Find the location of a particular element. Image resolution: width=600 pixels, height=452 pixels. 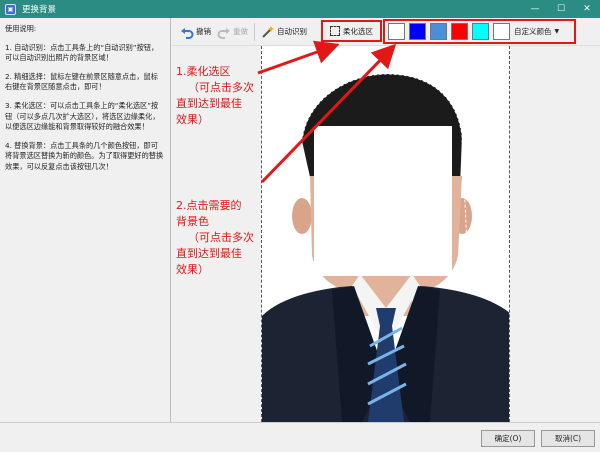

arrow-to-colors is located at coordinates (328, 113).